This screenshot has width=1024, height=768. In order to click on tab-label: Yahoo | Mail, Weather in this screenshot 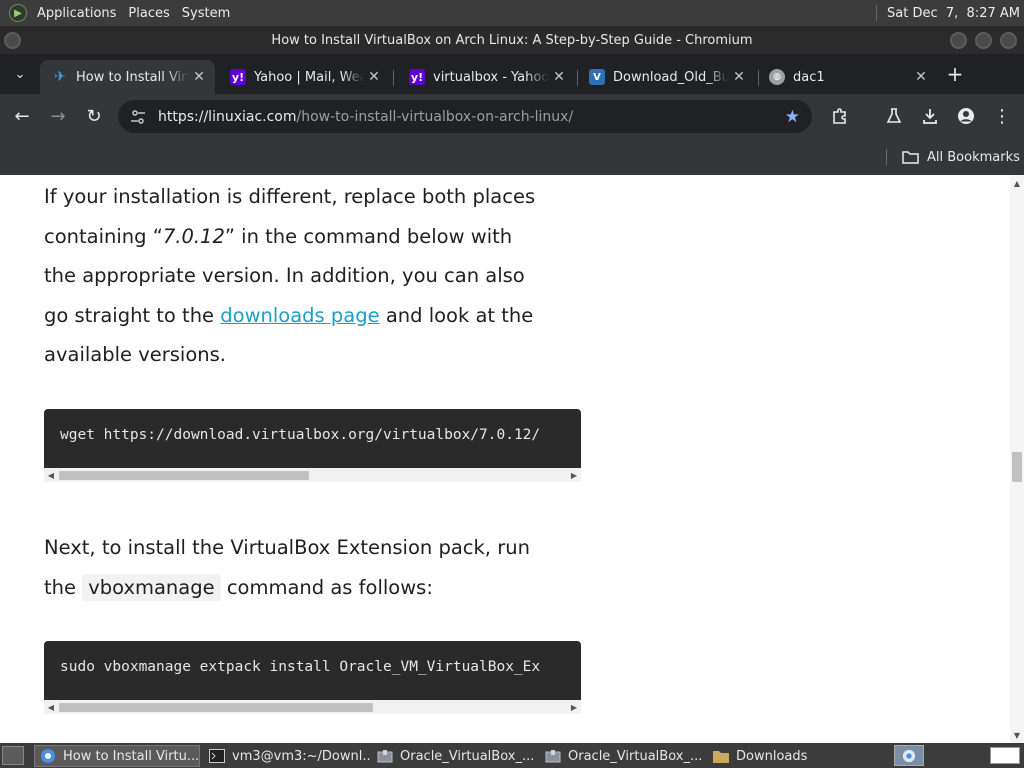, I will do `click(309, 77)`.